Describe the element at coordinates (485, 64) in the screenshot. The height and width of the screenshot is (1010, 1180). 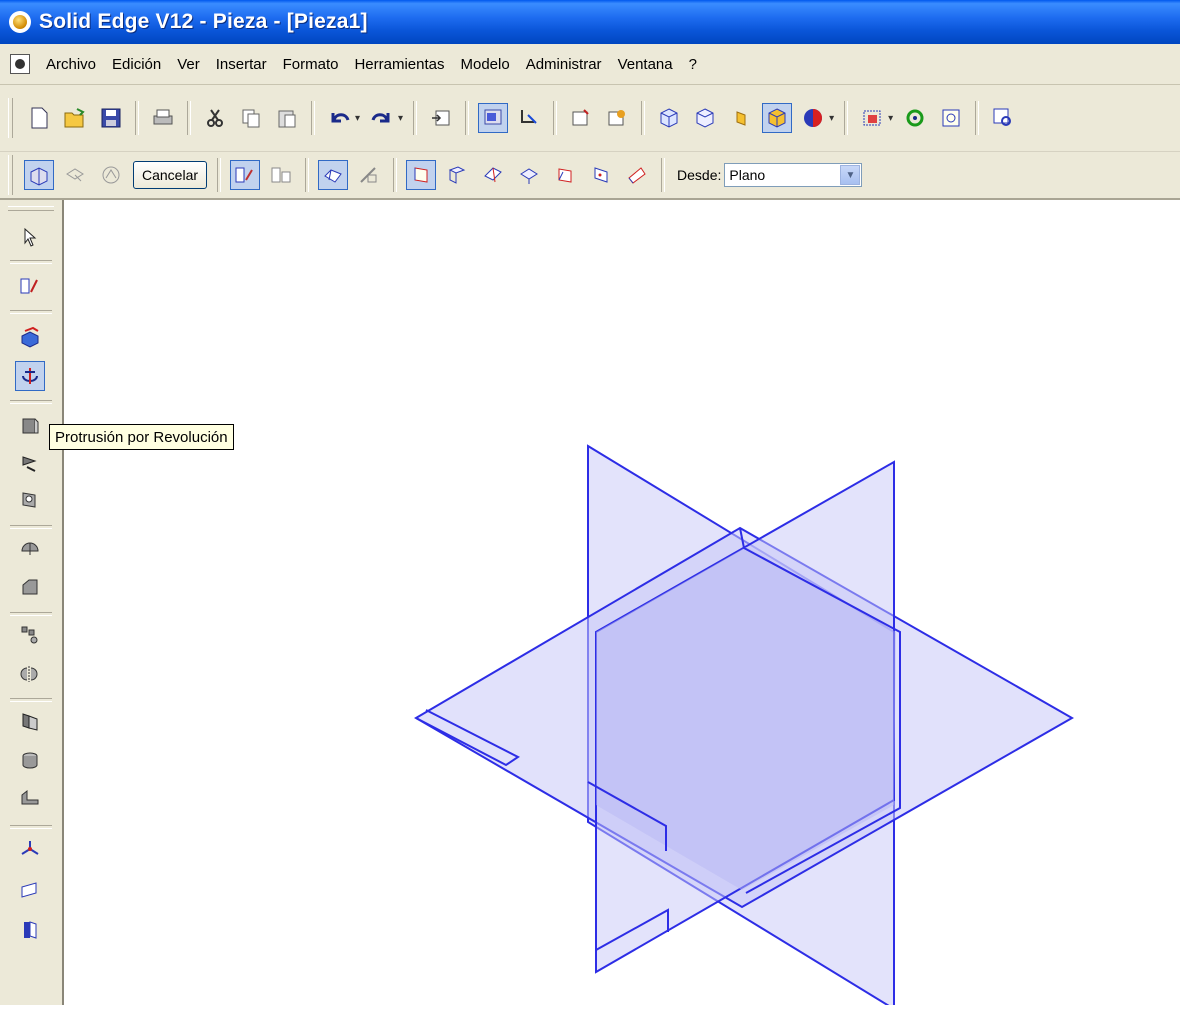
I see `menu-modelo: Modelo` at that location.